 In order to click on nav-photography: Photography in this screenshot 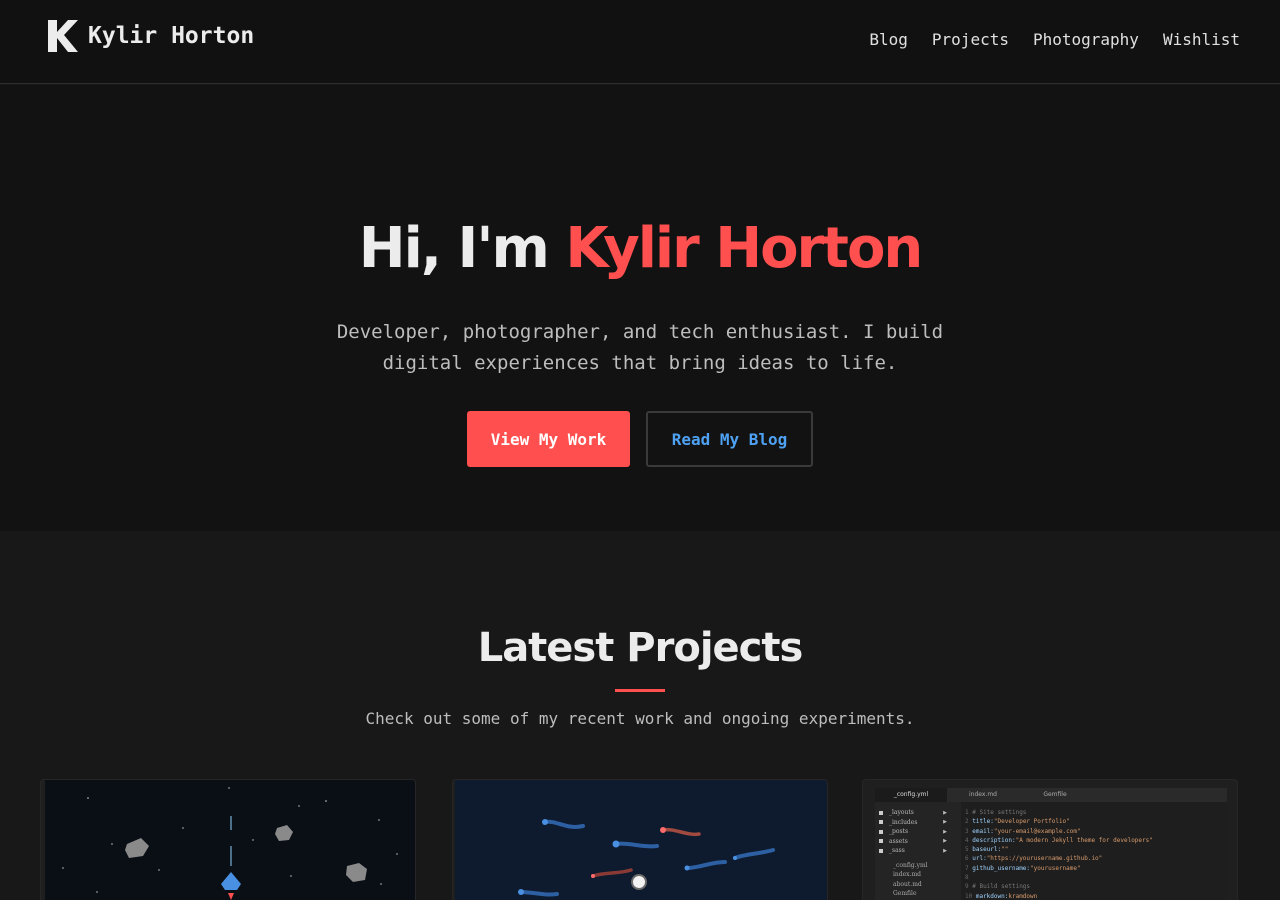, I will do `click(1086, 39)`.